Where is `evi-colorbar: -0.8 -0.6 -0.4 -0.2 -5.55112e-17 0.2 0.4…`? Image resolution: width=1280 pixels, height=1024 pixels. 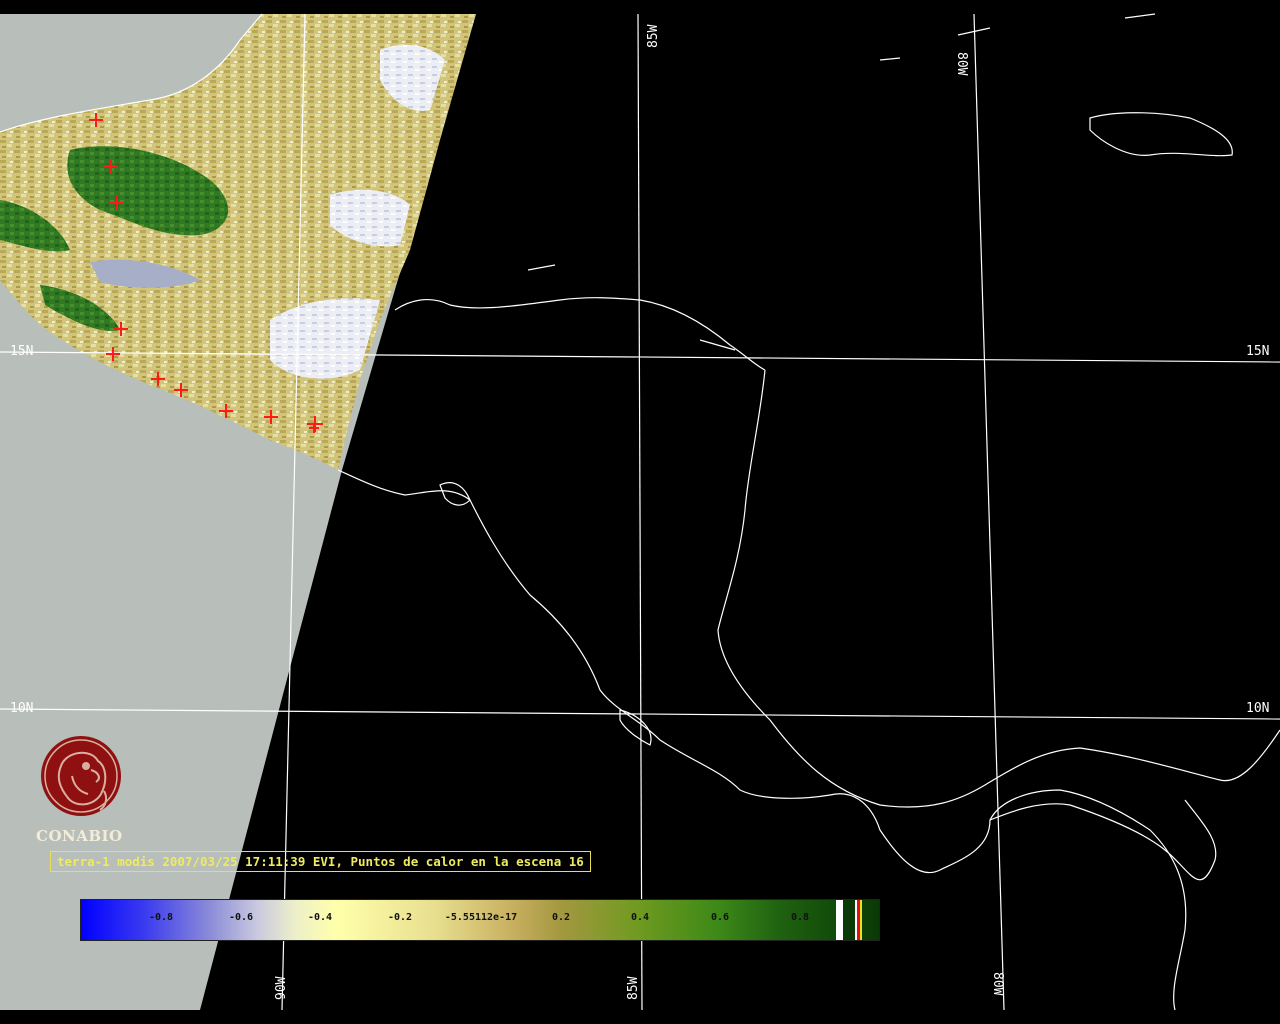 evi-colorbar: -0.8 -0.6 -0.4 -0.2 -5.55112e-17 0.2 0.4… is located at coordinates (480, 920).